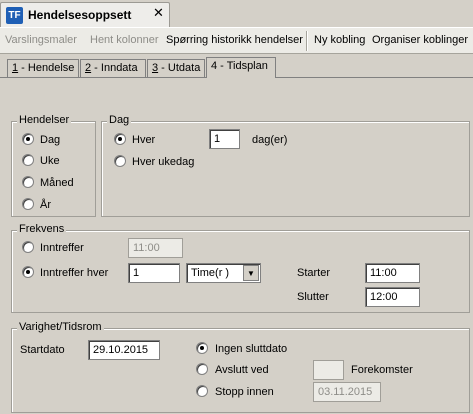 The width and height of the screenshot is (473, 414). What do you see at coordinates (179, 68) in the screenshot?
I see `tab-utdata-label: - Utdata` at bounding box center [179, 68].